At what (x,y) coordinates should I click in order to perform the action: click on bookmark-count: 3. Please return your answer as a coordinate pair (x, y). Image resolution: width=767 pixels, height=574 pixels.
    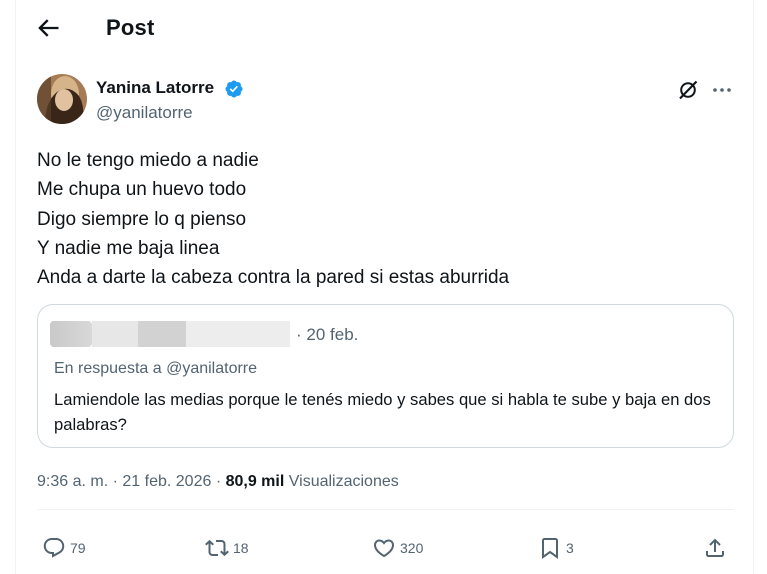
    Looking at the image, I should click on (570, 548).